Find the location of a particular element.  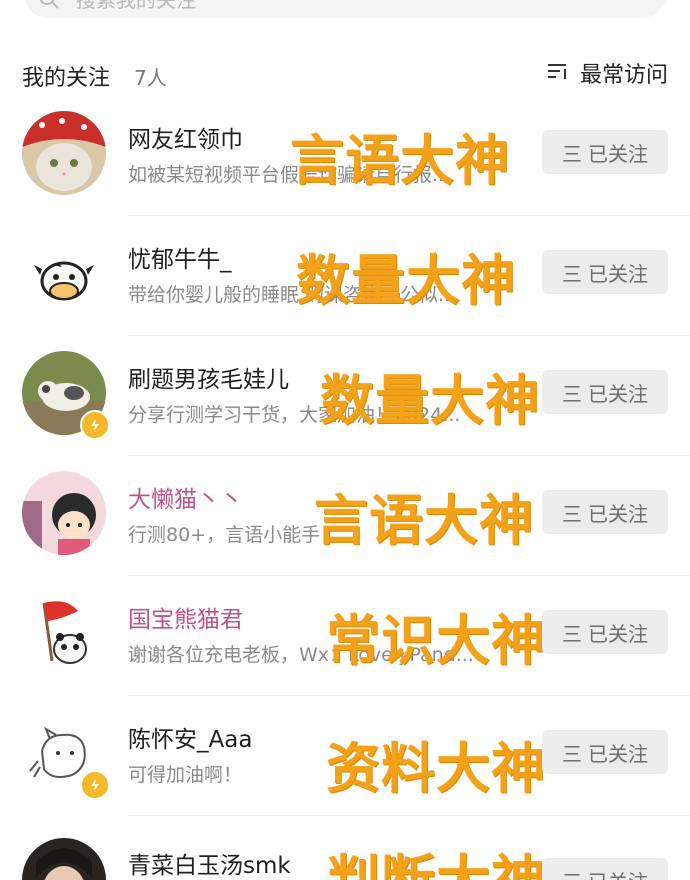

list-item: 忧郁牛牛_ 带给你婴儿般的睡眠 购课咨询：公似... 数量大神 三 已关注 is located at coordinates (345, 276).